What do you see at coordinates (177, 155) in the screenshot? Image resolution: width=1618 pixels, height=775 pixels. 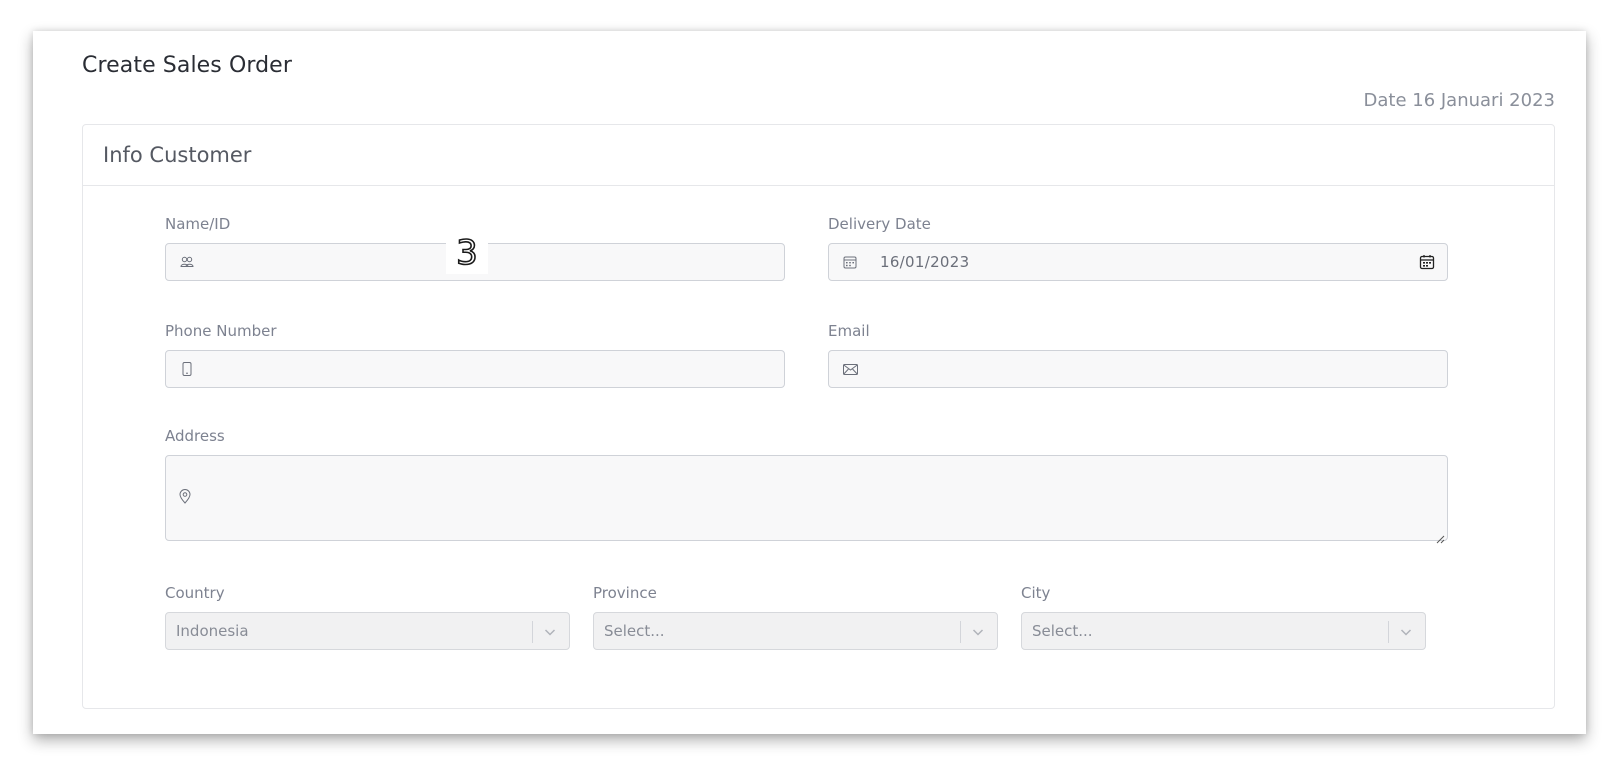 I see `card-title: Info Customer` at bounding box center [177, 155].